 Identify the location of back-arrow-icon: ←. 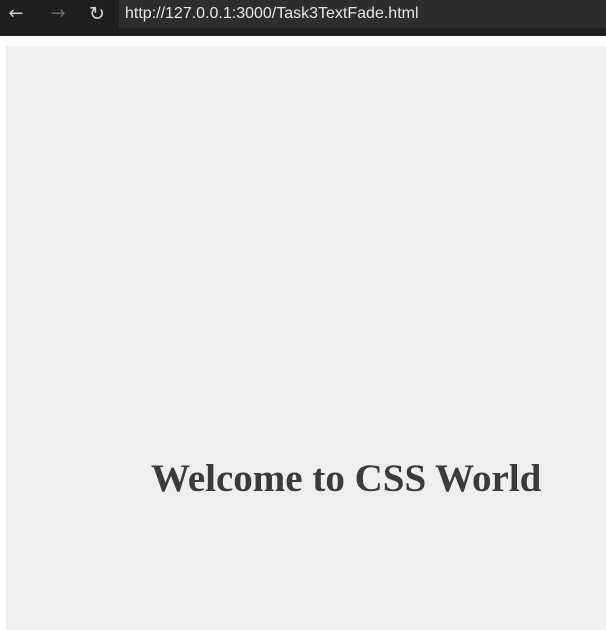
(16, 14).